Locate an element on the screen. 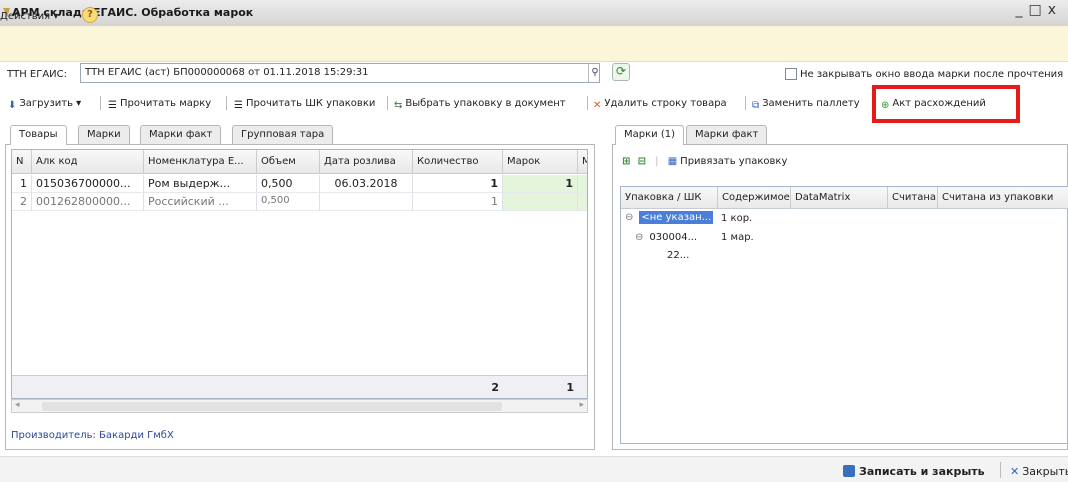 The height and width of the screenshot is (482, 1068). table-icon: ▦ is located at coordinates (672, 161).